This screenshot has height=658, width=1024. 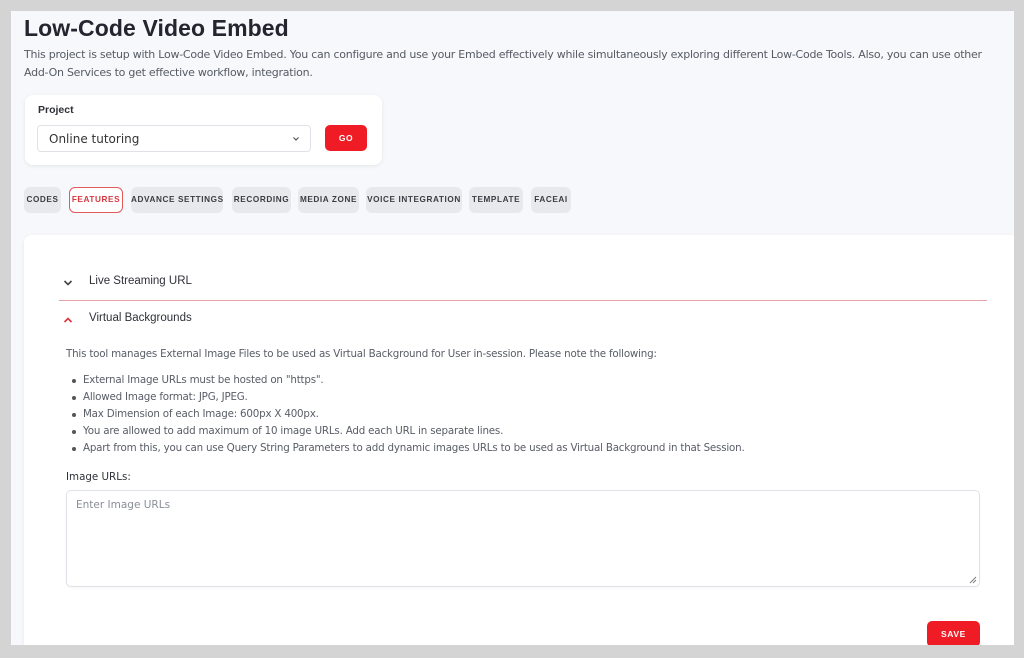 What do you see at coordinates (42, 200) in the screenshot?
I see `tab-codes: CODES` at bounding box center [42, 200].